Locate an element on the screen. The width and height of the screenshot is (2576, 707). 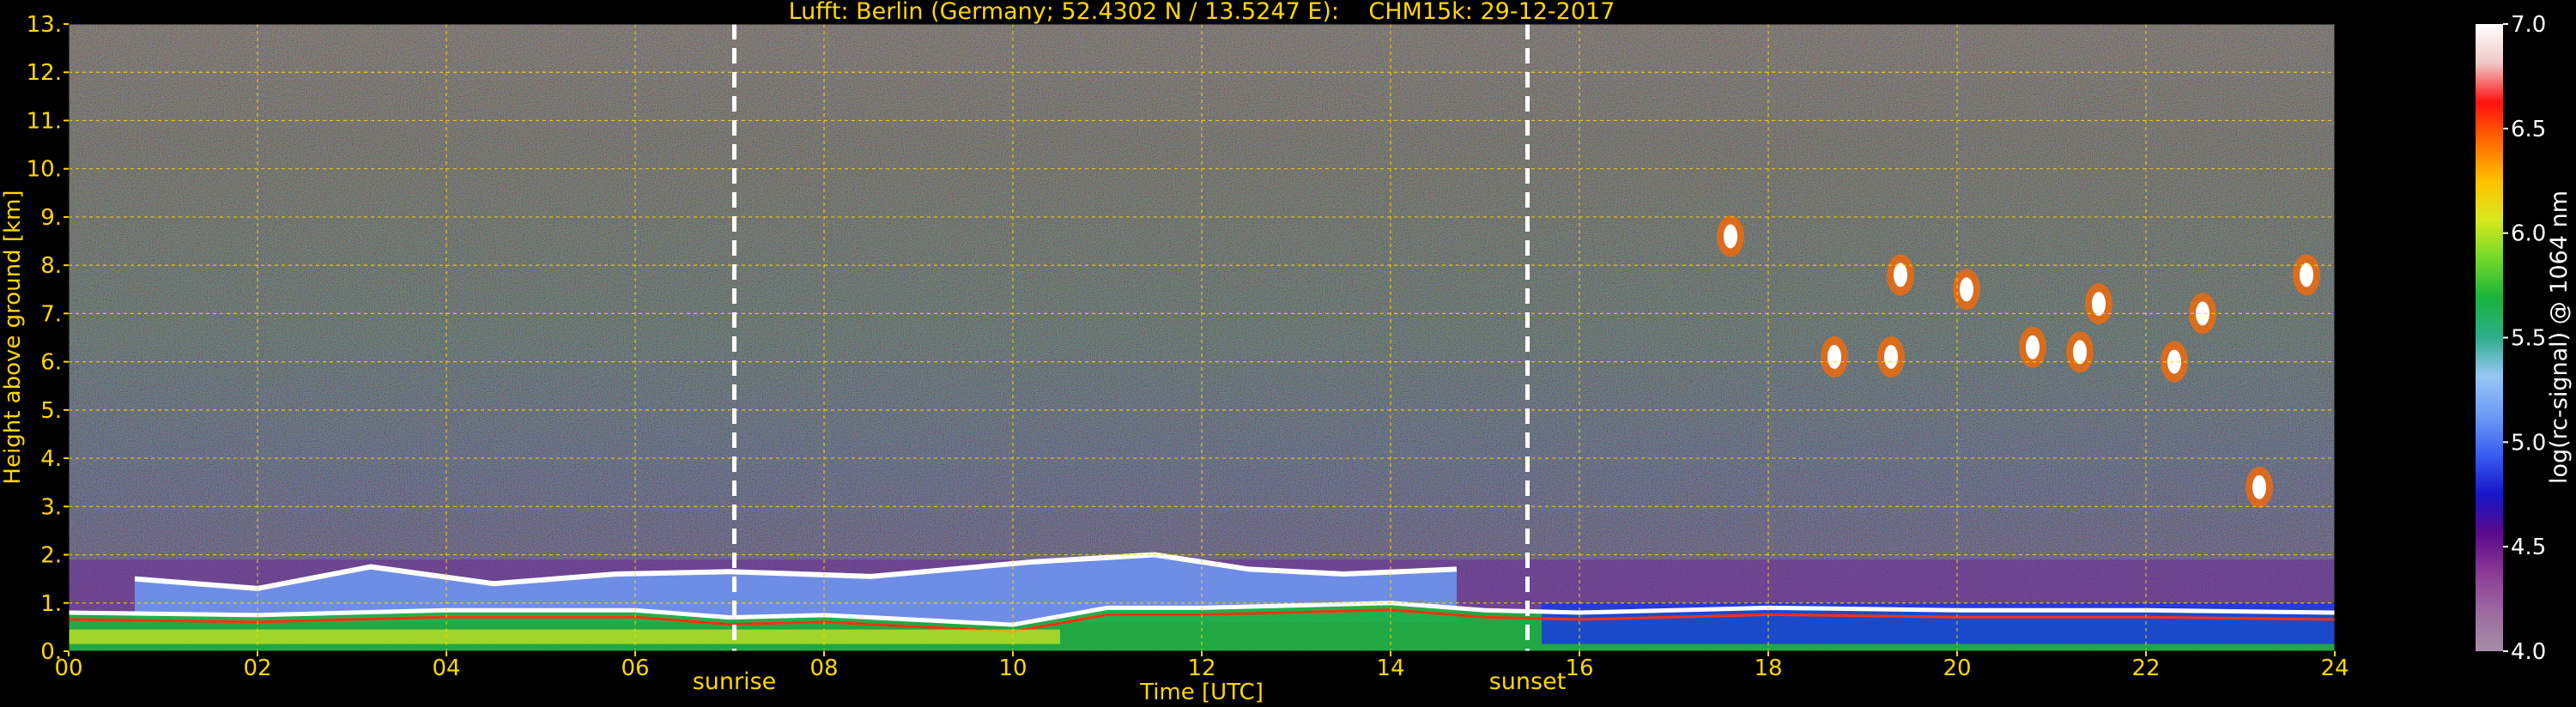
y-tick-label: 7. is located at coordinates (51, 314).